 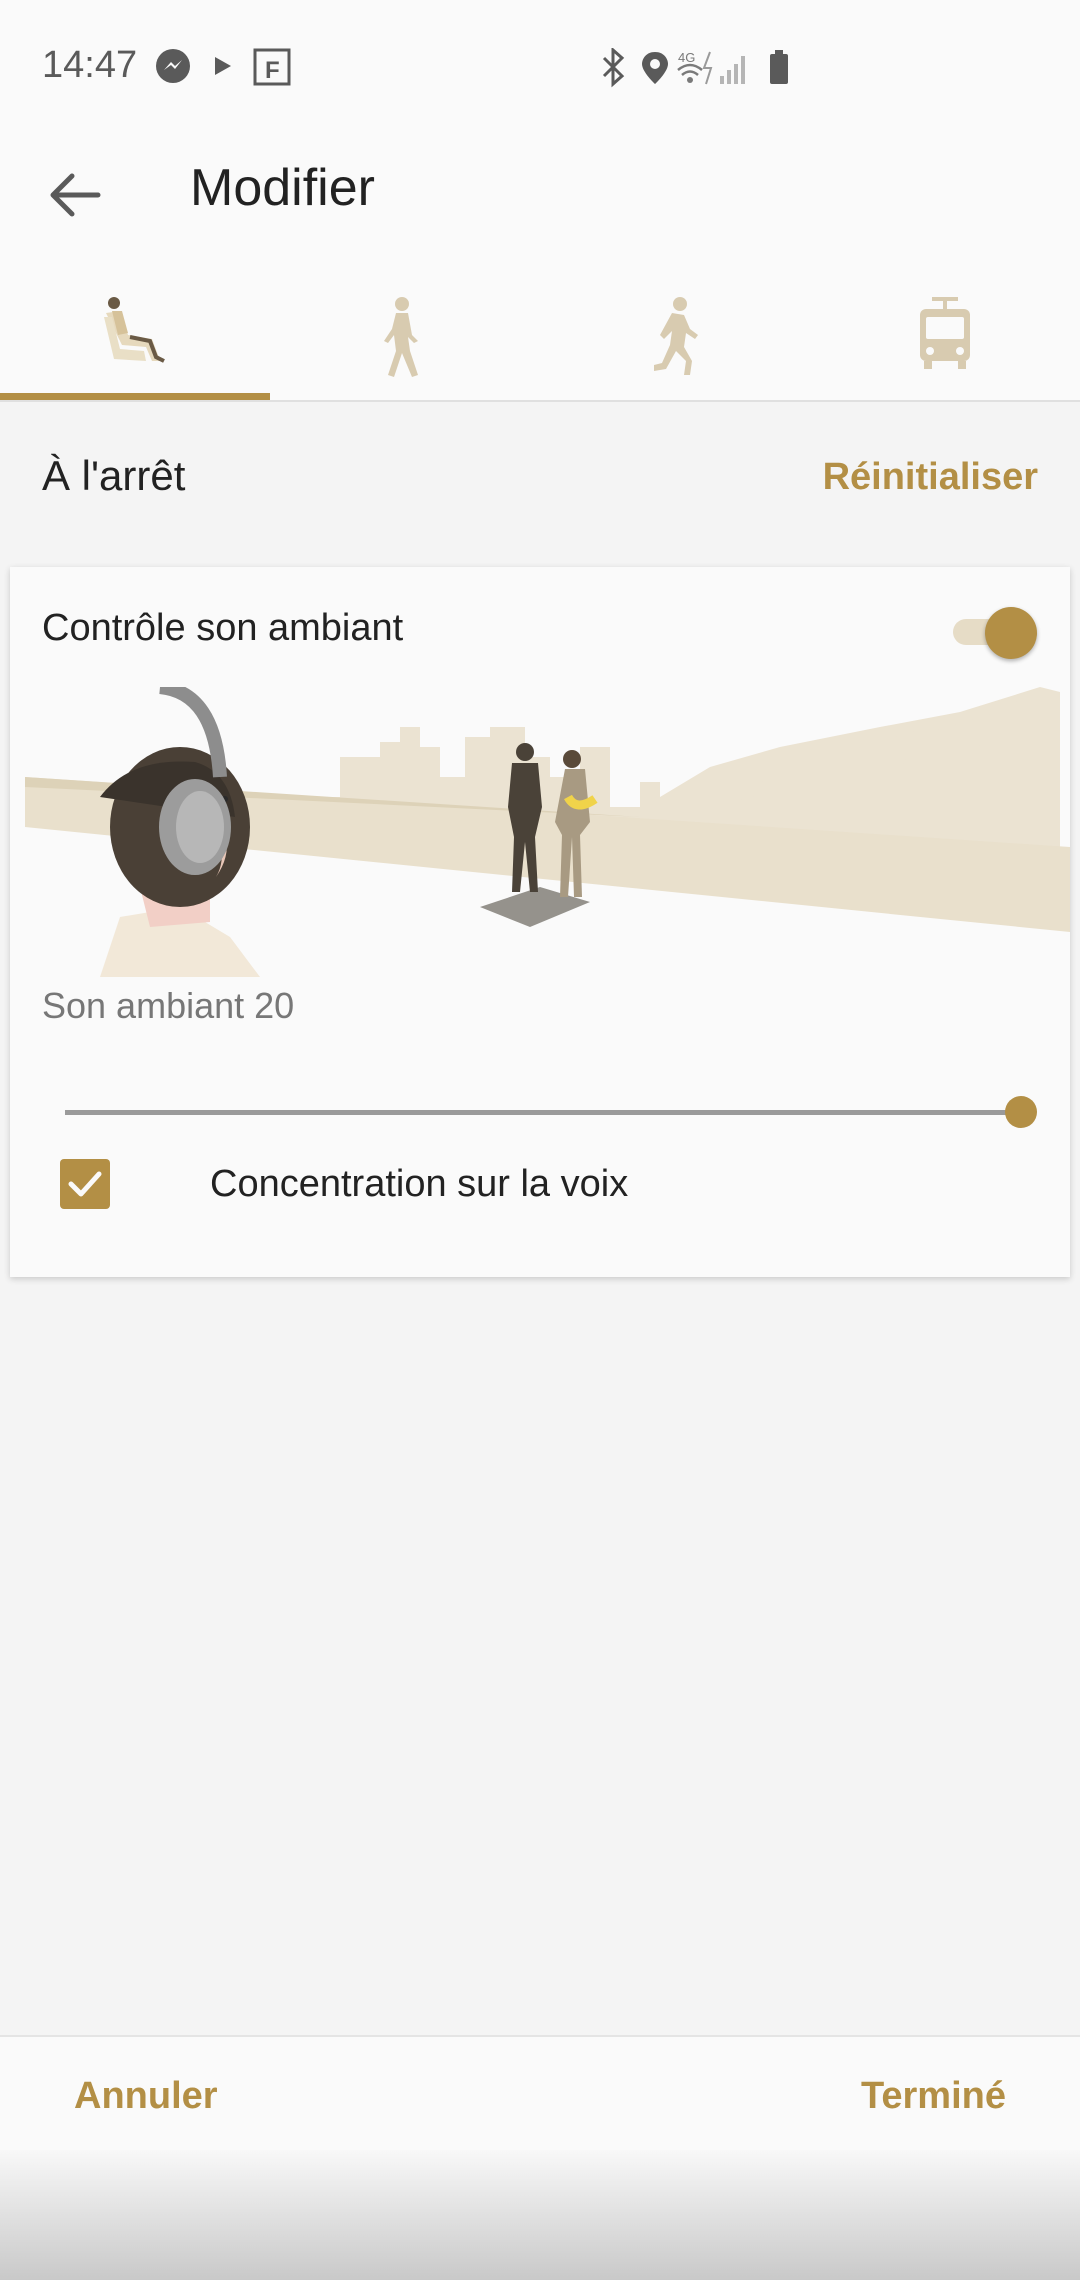 I want to click on ambient-level-slider, so click(x=555, y=1112).